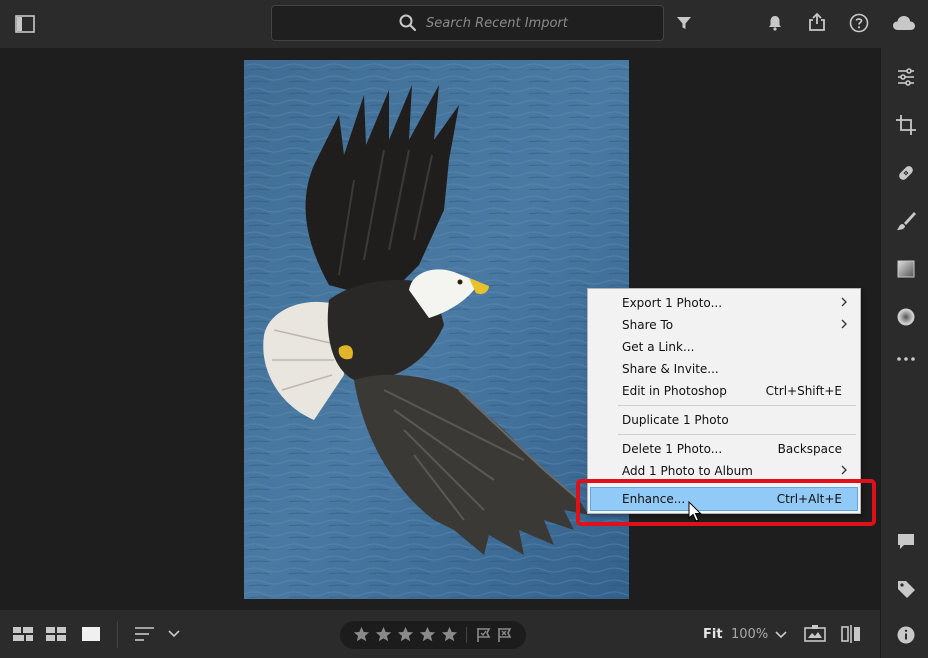 Image resolution: width=928 pixels, height=658 pixels. Describe the element at coordinates (859, 23) in the screenshot. I see `help-icon` at that location.